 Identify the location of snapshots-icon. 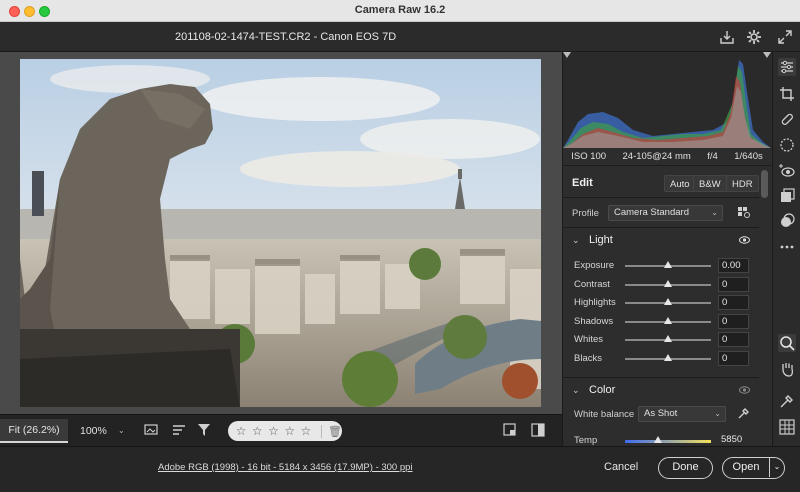
(787, 196).